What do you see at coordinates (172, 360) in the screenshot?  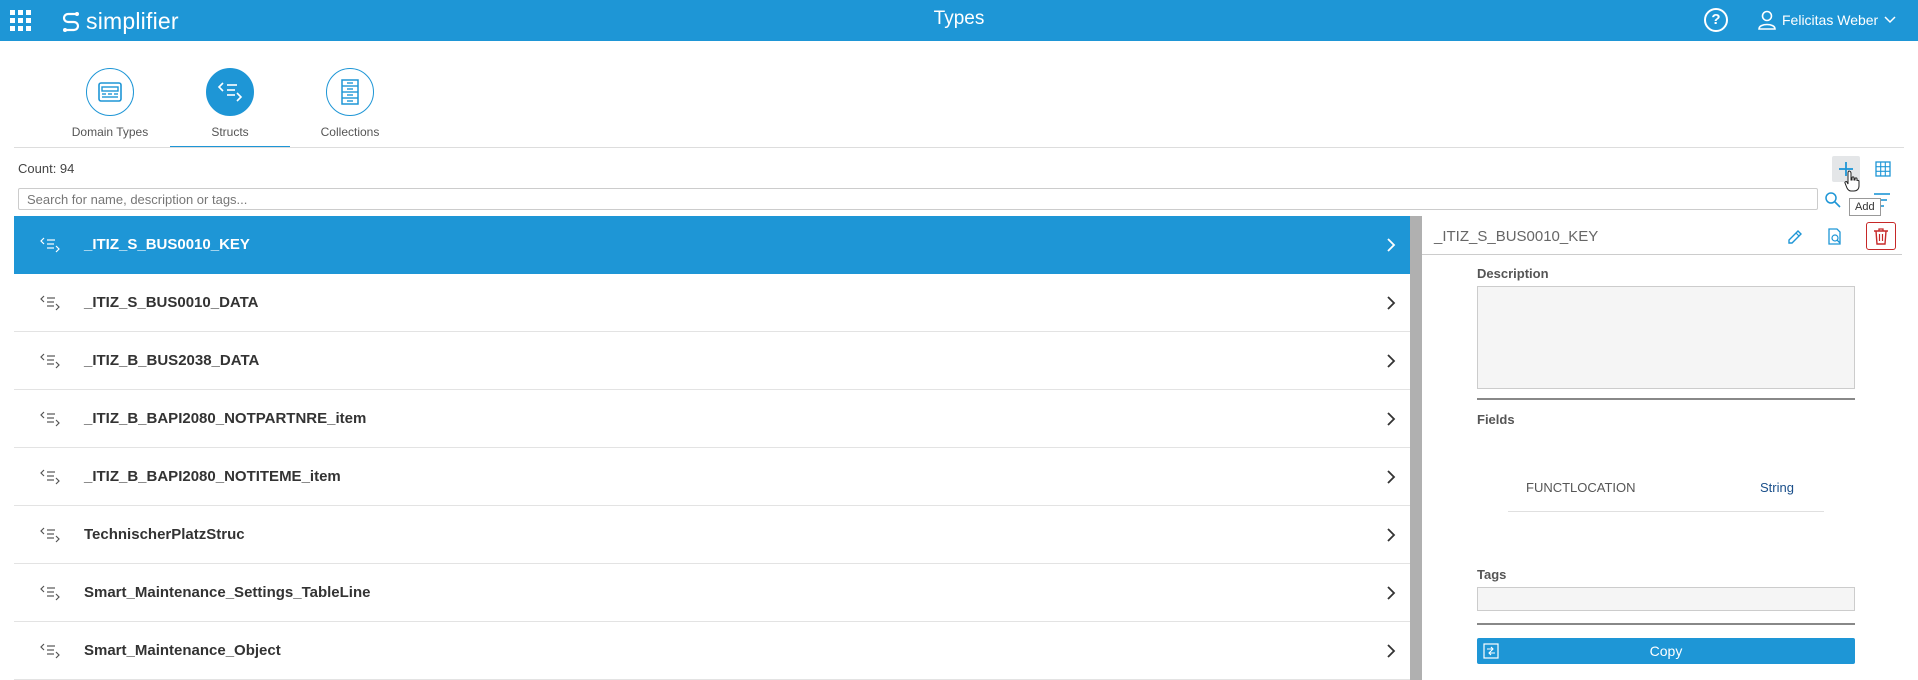 I see `struct-name: _ITIZ_B_BUS2038_DATA` at bounding box center [172, 360].